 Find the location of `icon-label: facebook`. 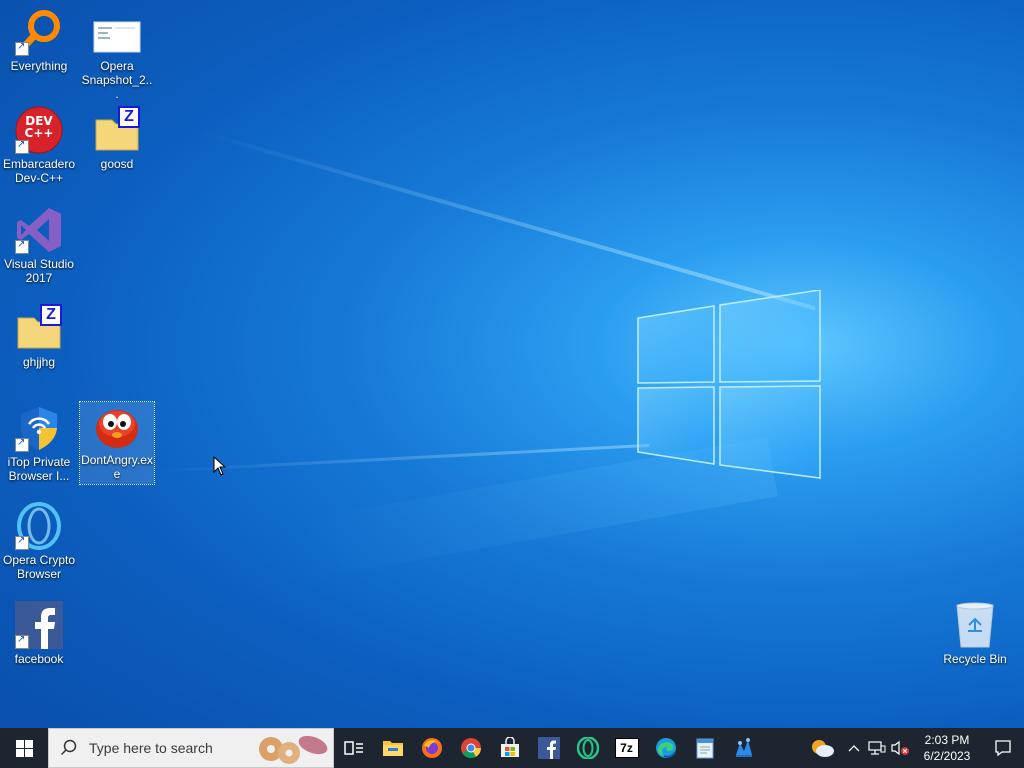

icon-label: facebook is located at coordinates (39, 659).